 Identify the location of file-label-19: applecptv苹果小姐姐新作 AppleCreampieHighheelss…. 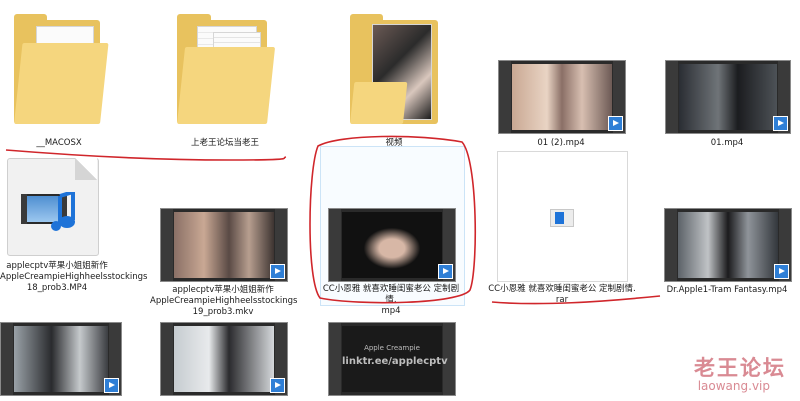
(223, 301).